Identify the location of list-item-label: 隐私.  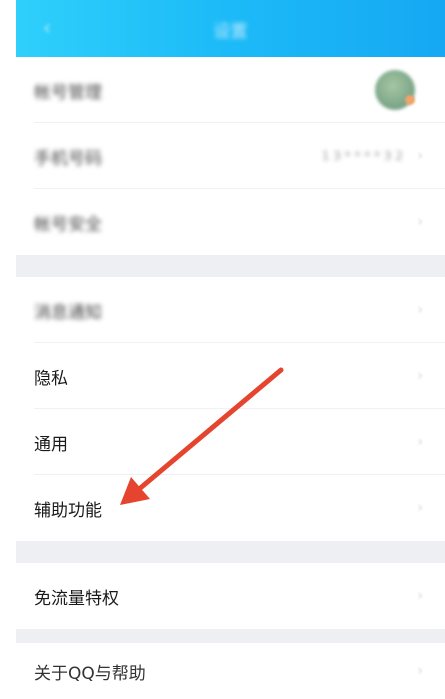
(51, 378).